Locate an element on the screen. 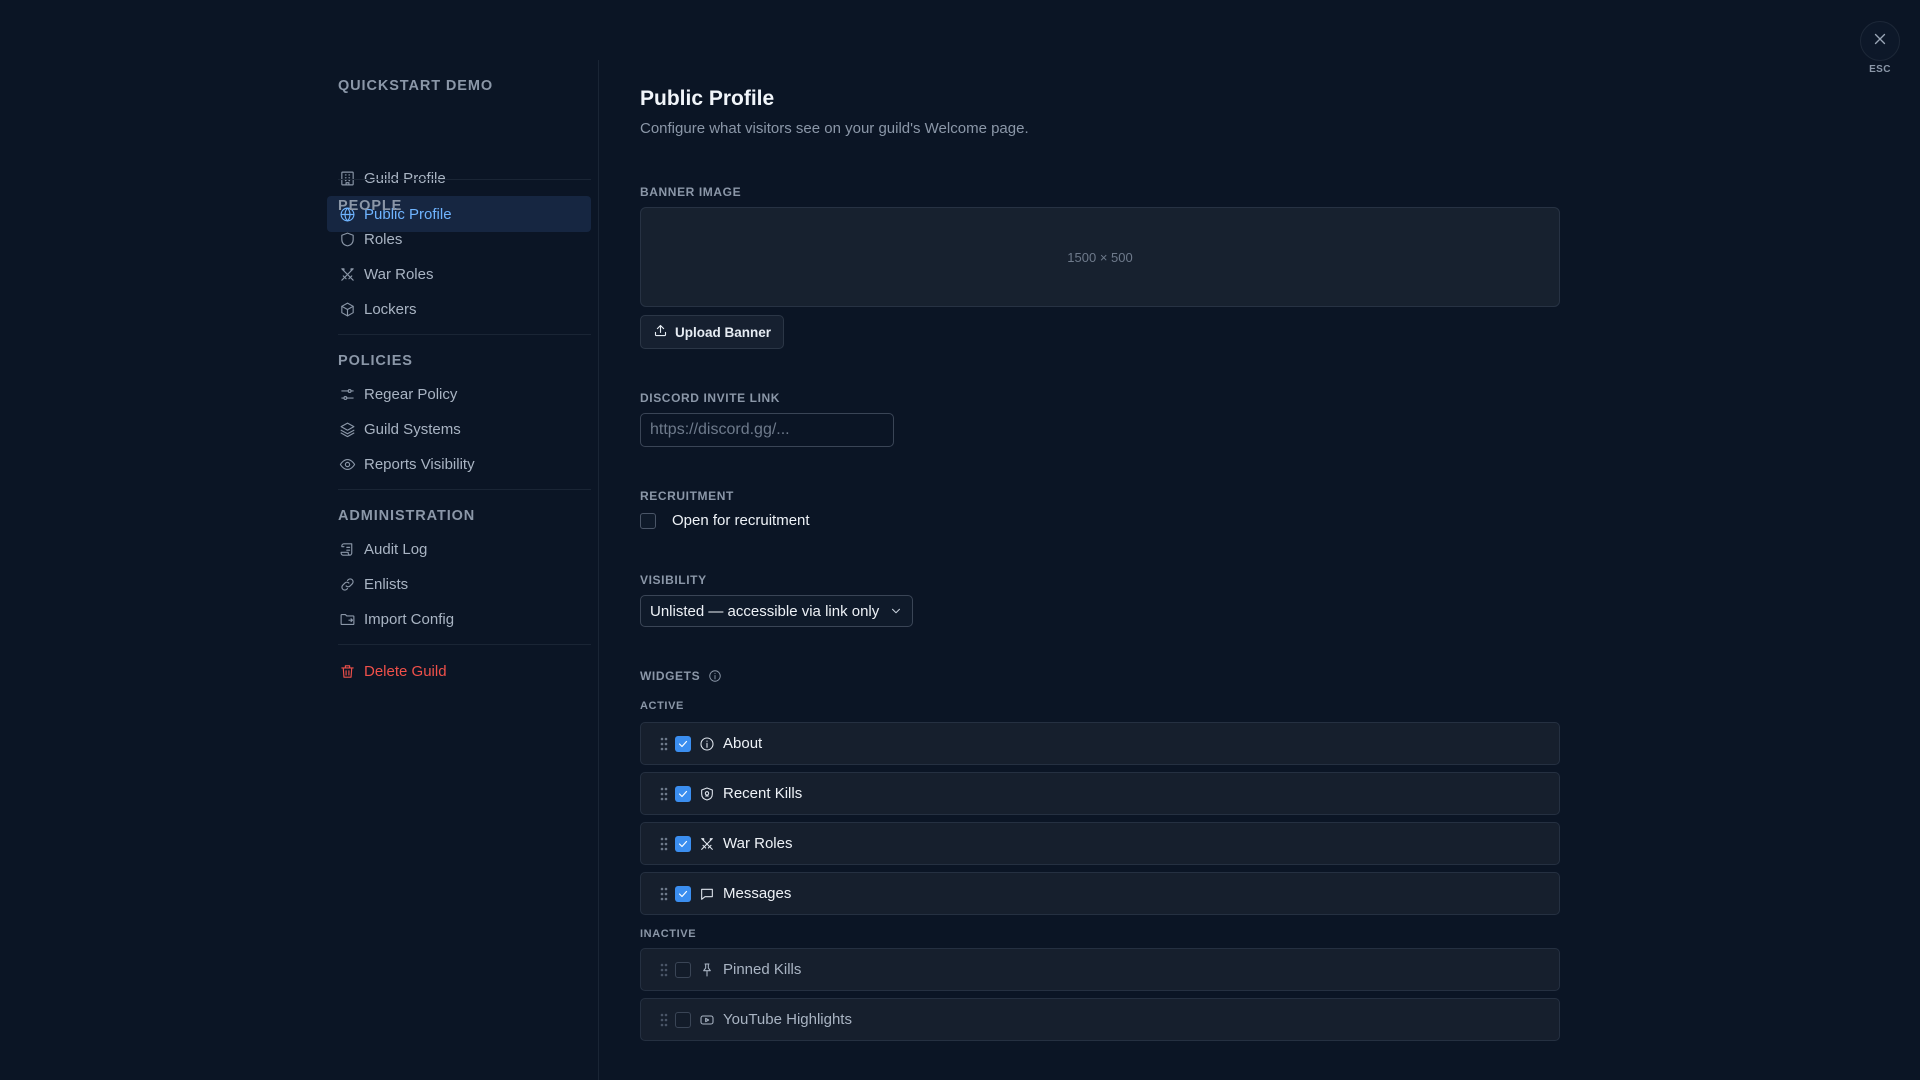 The height and width of the screenshot is (1080, 1920). folder-icon is located at coordinates (347, 619).